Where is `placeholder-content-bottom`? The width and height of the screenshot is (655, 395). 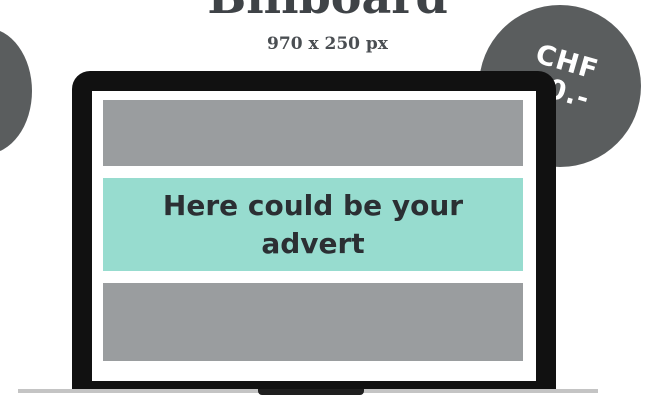 placeholder-content-bottom is located at coordinates (313, 322).